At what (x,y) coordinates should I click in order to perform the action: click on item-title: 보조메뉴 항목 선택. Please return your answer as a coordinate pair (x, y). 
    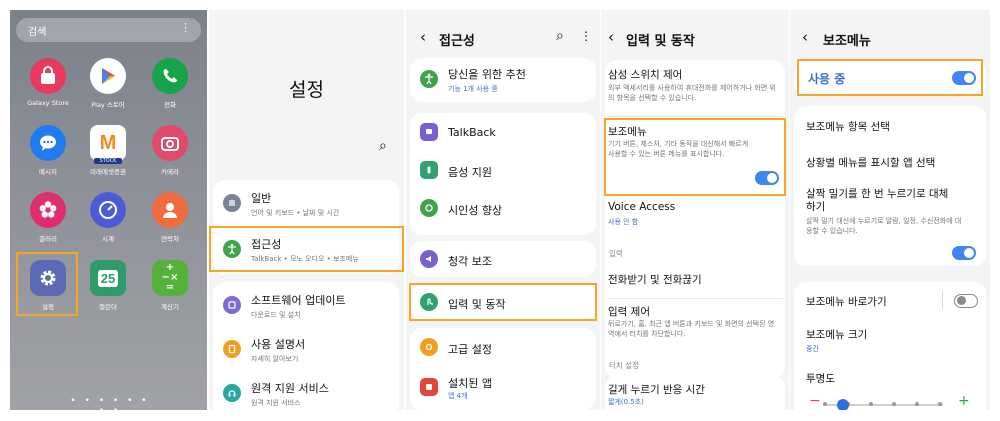
    Looking at the image, I should click on (848, 127).